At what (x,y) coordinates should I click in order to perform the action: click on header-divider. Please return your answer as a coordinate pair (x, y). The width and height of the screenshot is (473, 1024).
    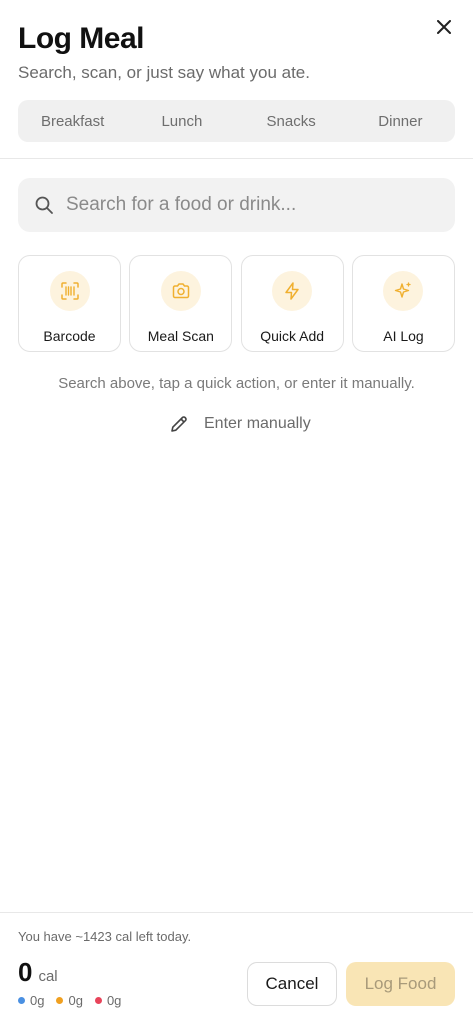
    Looking at the image, I should click on (236, 158).